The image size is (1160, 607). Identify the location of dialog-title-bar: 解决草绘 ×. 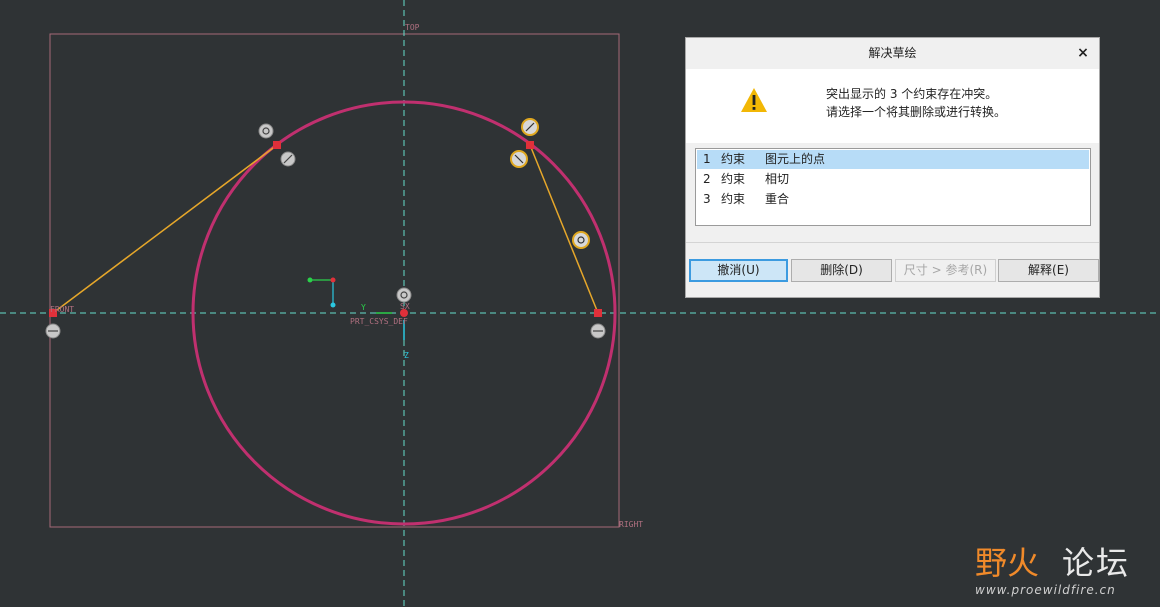
(892, 54).